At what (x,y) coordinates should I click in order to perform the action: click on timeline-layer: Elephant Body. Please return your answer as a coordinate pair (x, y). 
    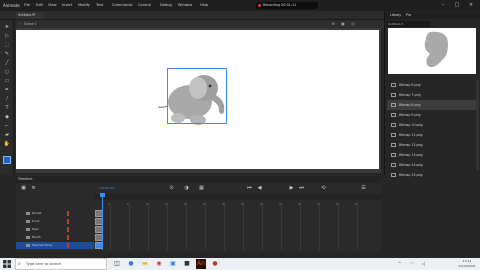
    Looking at the image, I should click on (55, 245).